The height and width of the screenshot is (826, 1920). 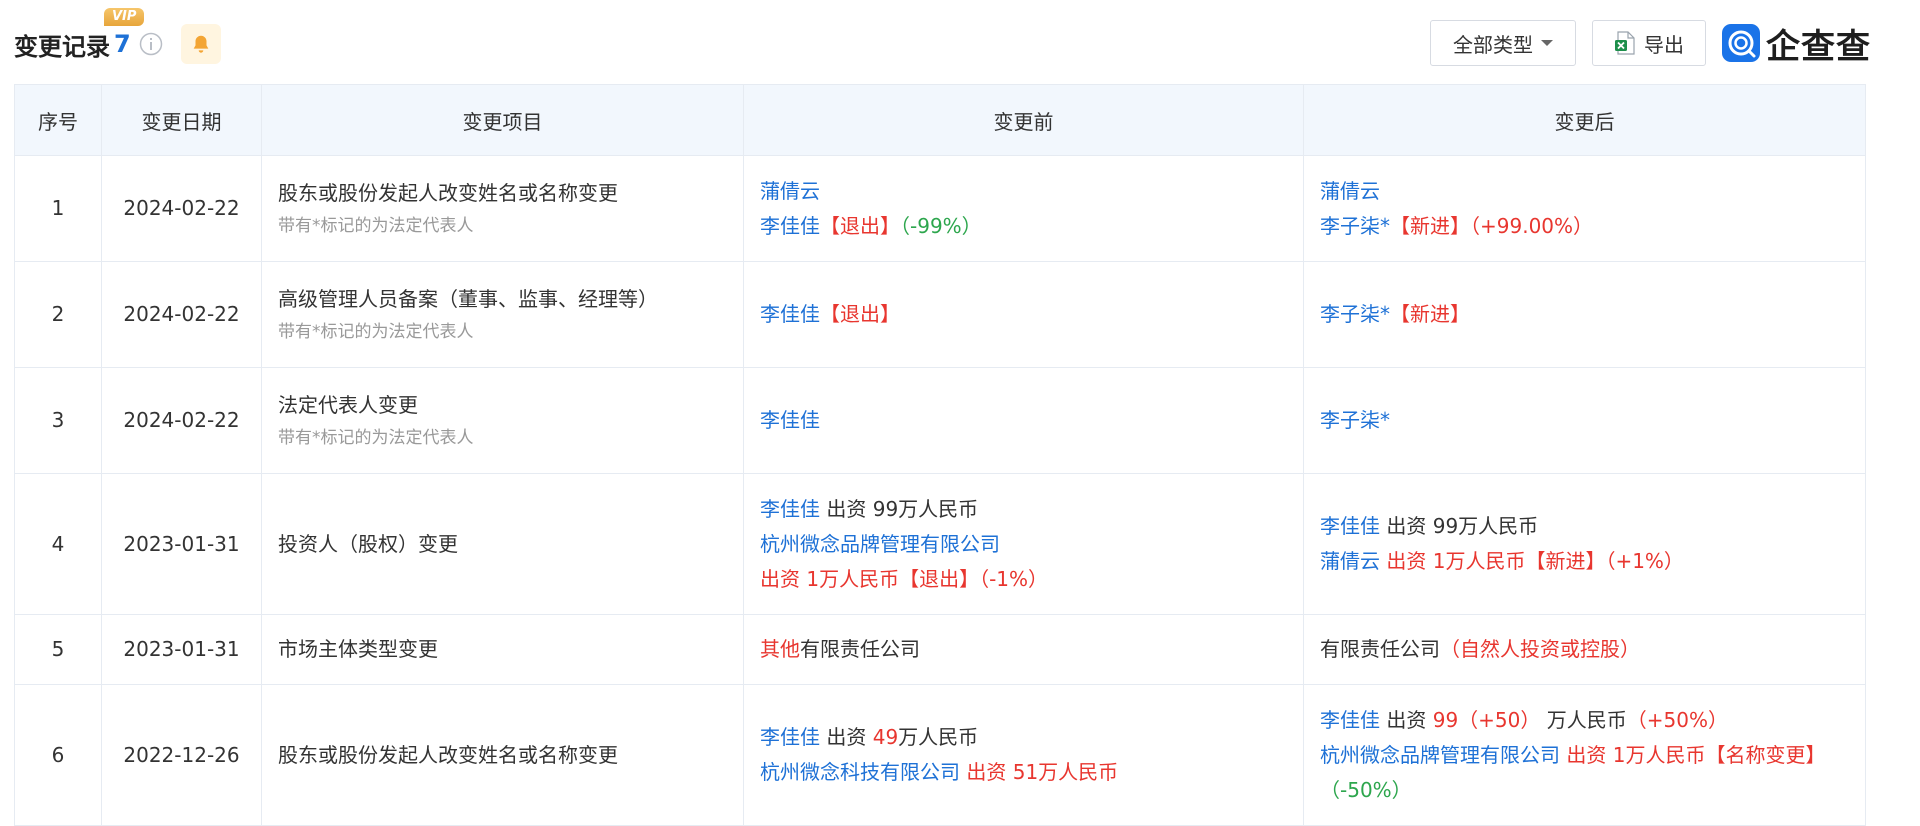 What do you see at coordinates (58, 314) in the screenshot?
I see `row-index: 2` at bounding box center [58, 314].